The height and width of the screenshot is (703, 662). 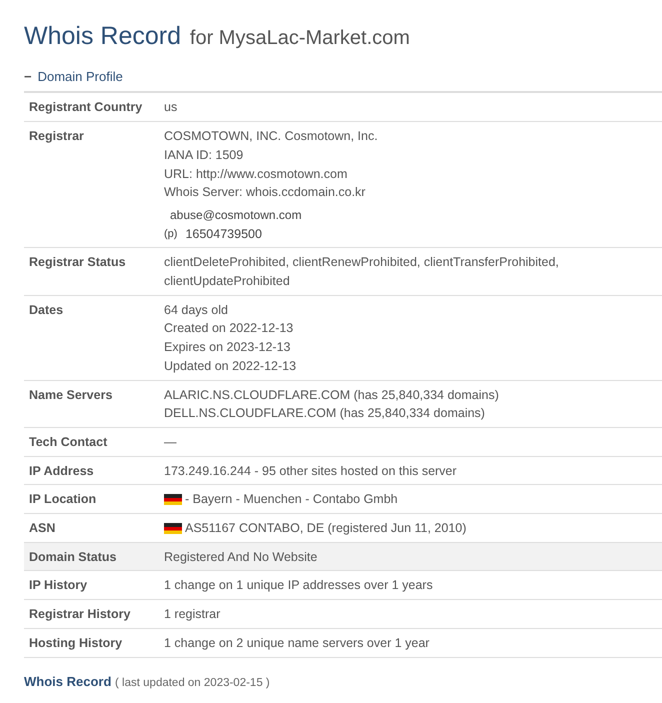 I want to click on field-label: Tech Contact, so click(x=68, y=442).